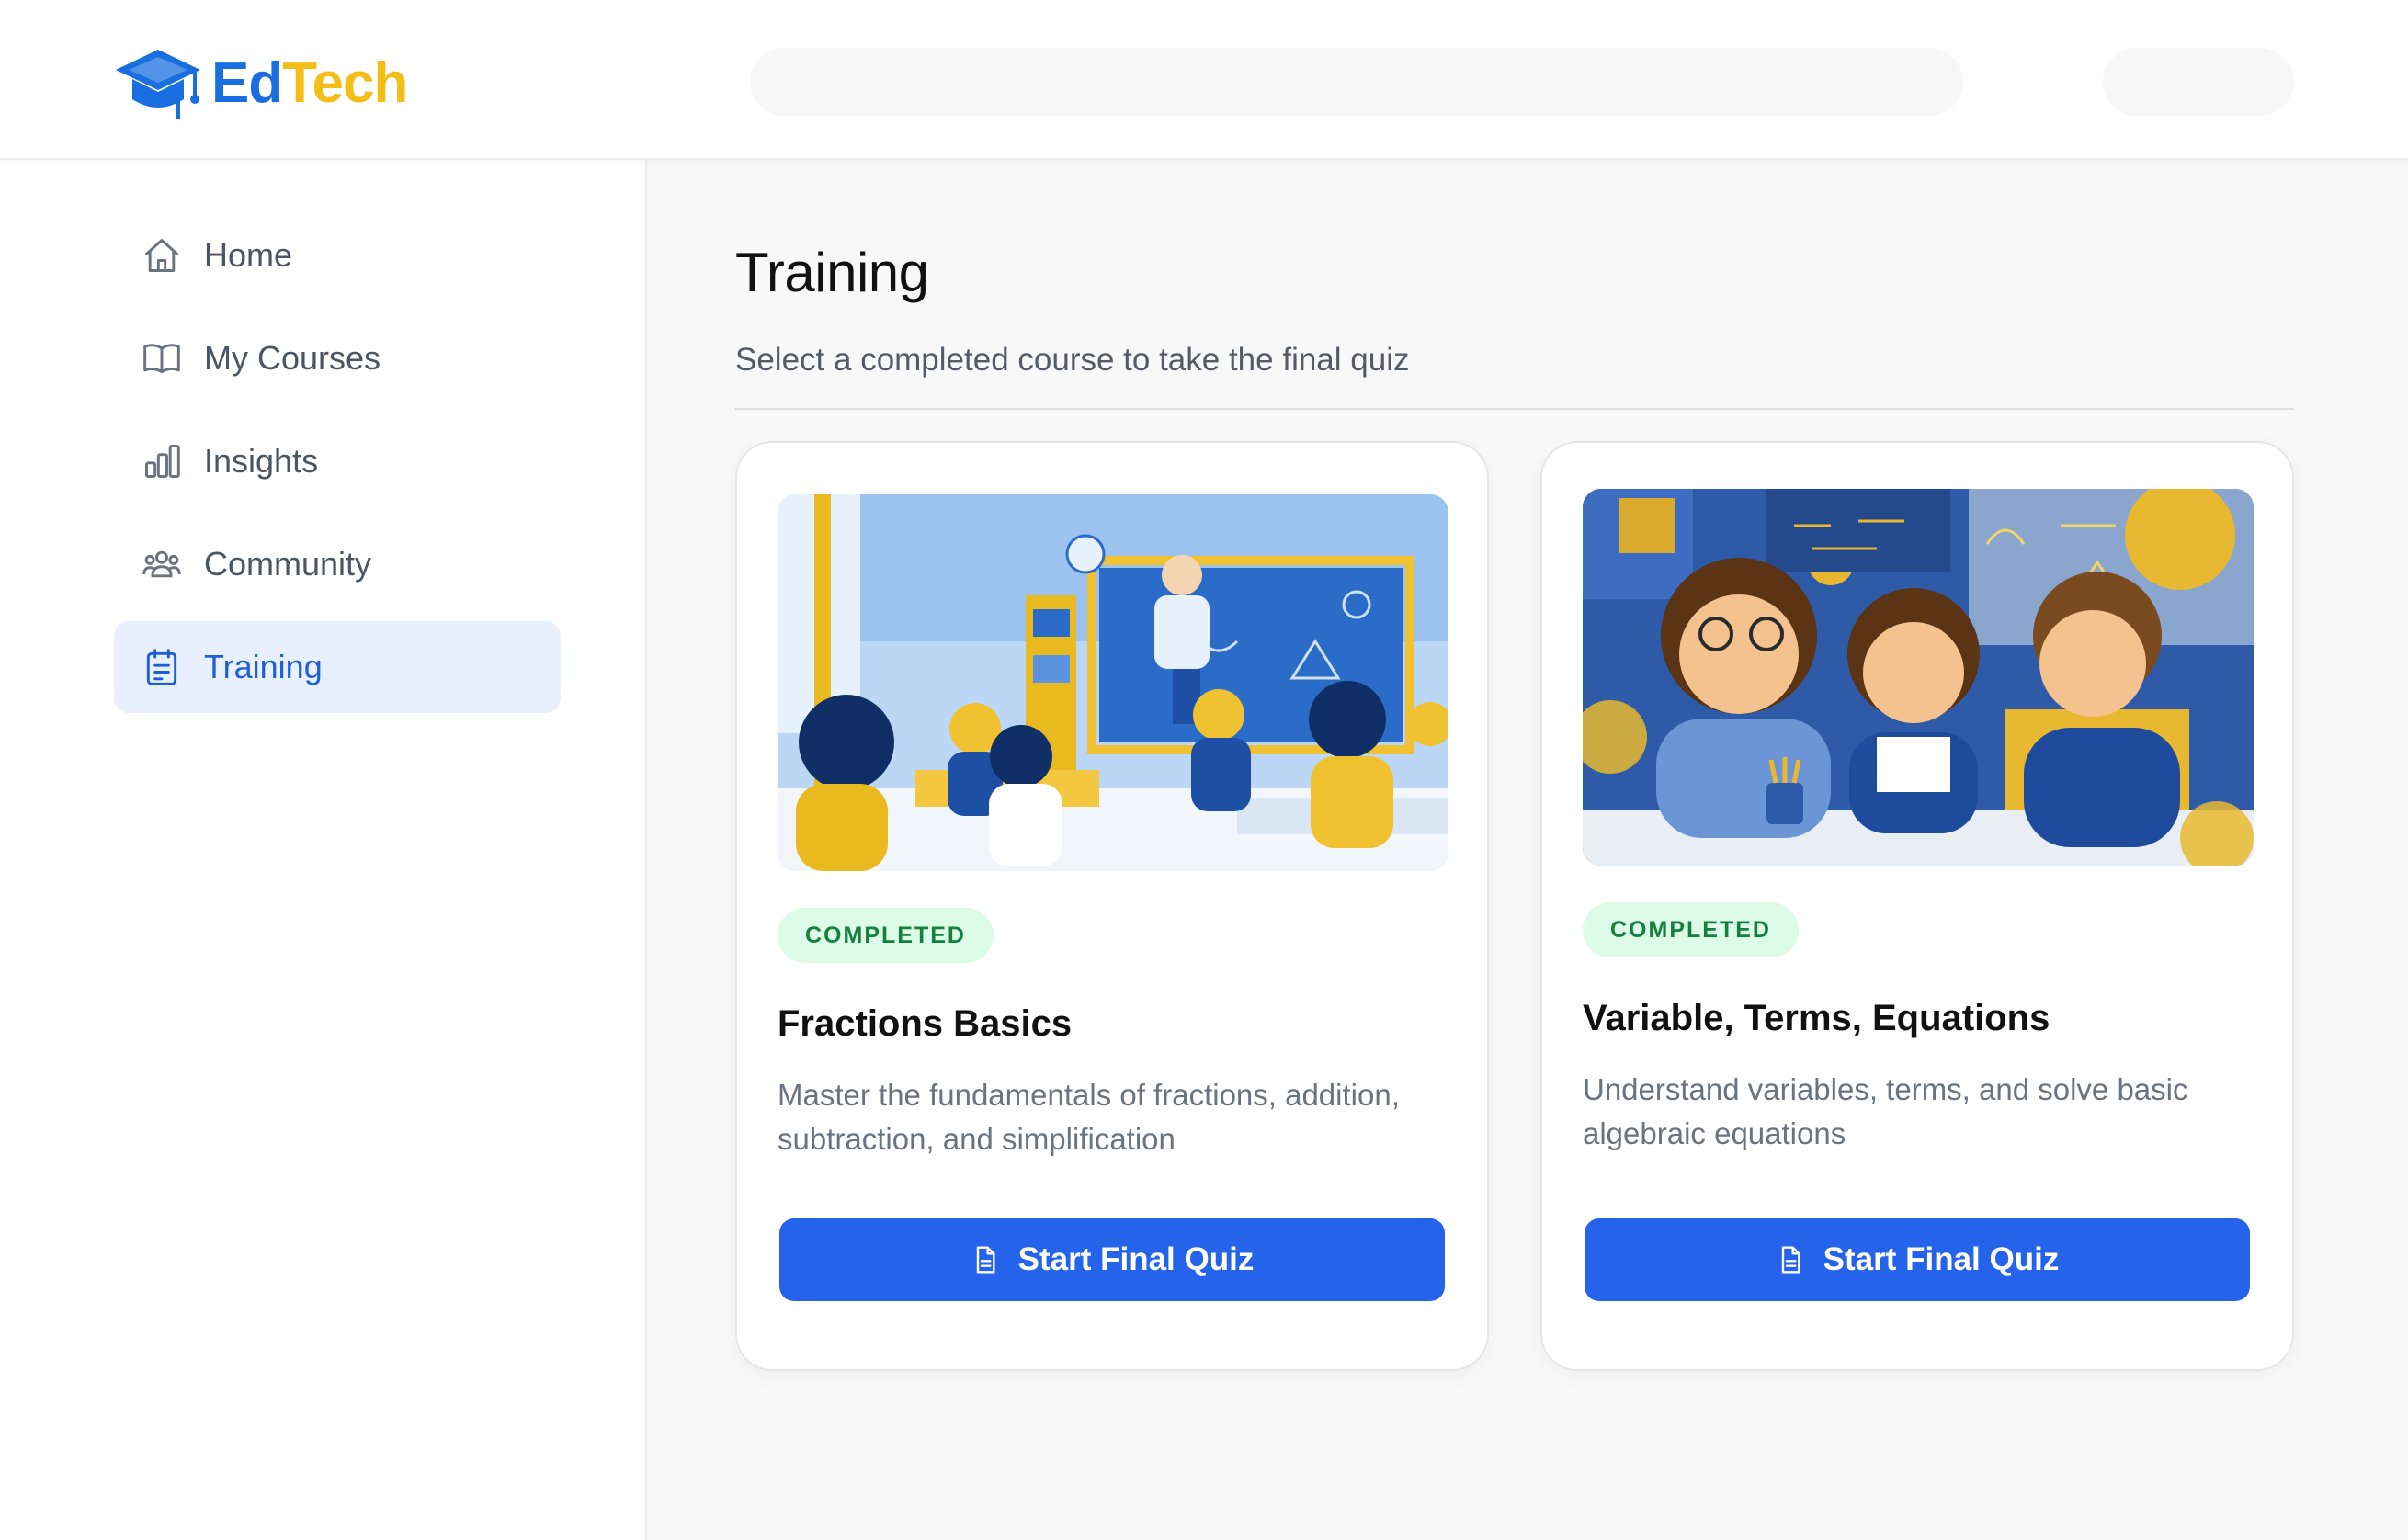 The image size is (2408, 1540). Describe the element at coordinates (292, 358) in the screenshot. I see `sidebar-item-label: My Courses` at that location.